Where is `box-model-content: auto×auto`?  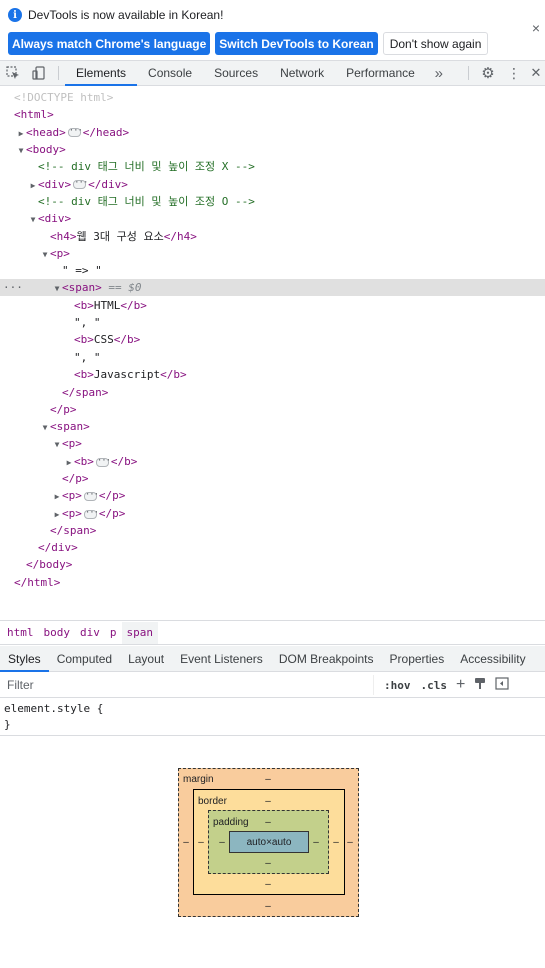
box-model-content: auto×auto is located at coordinates (269, 842).